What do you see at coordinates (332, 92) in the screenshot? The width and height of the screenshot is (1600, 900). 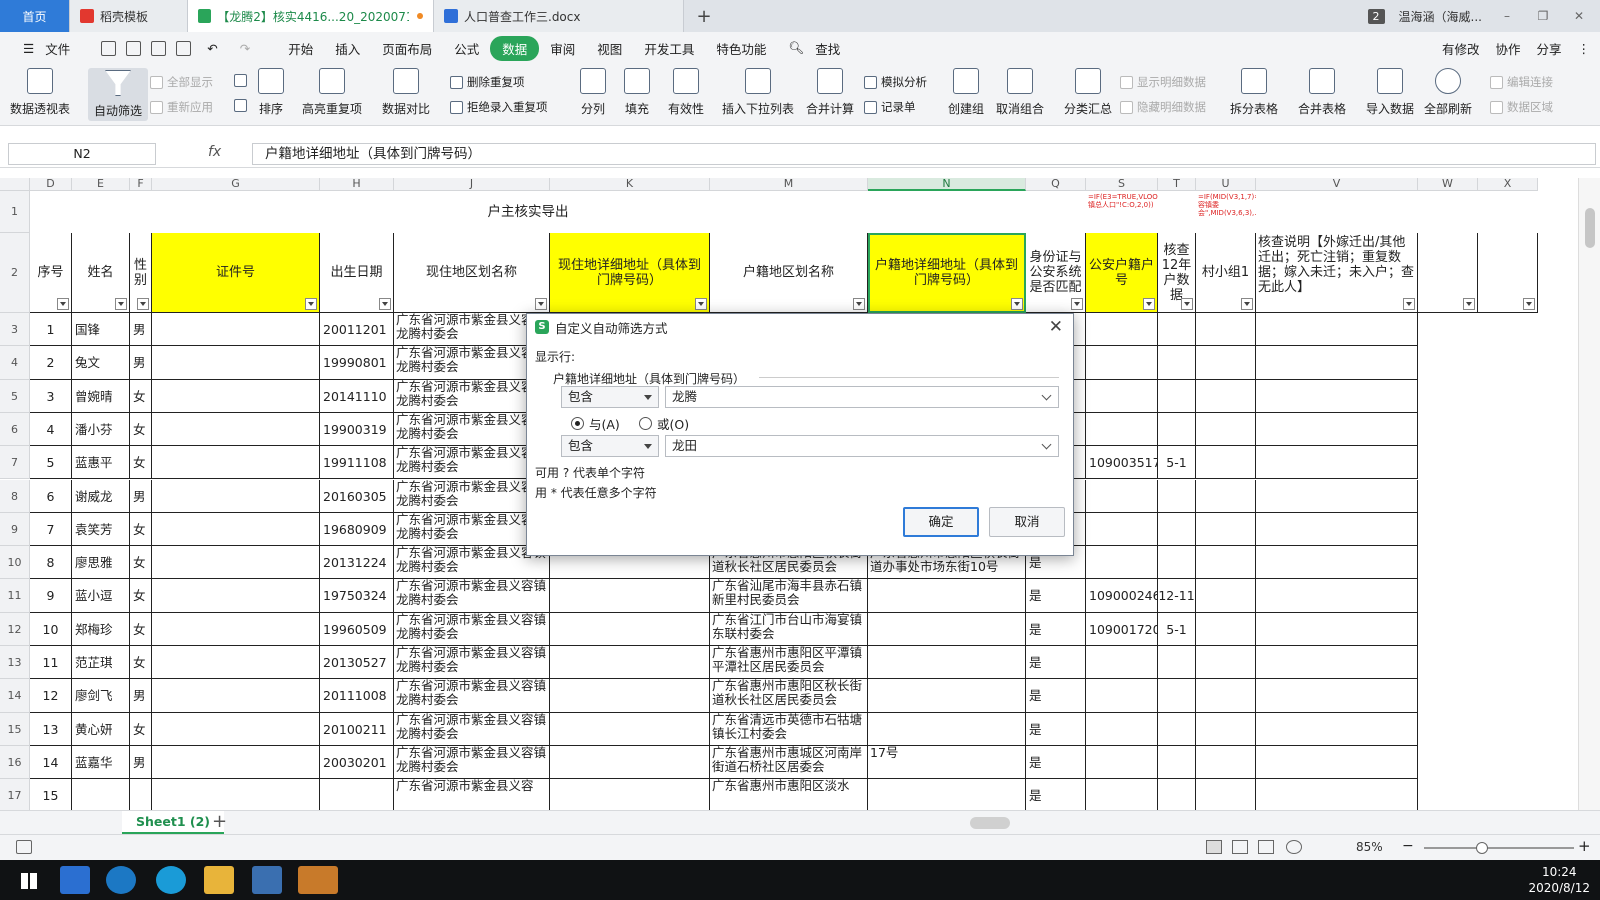 I see `highlight-duplicates-button: 高亮重复项` at bounding box center [332, 92].